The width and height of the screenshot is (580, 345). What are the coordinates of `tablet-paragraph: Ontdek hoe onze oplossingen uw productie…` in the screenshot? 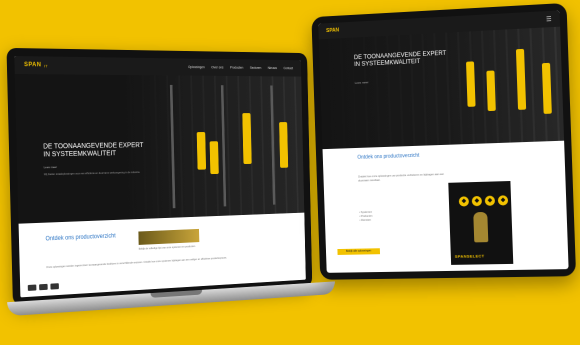 It's located at (402, 178).